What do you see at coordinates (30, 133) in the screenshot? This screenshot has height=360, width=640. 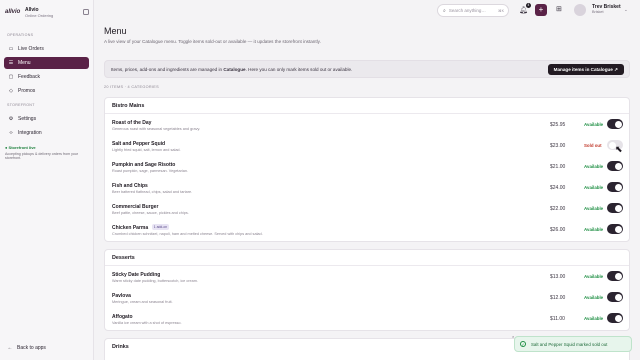 I see `sidebar-item-label: Integration` at bounding box center [30, 133].